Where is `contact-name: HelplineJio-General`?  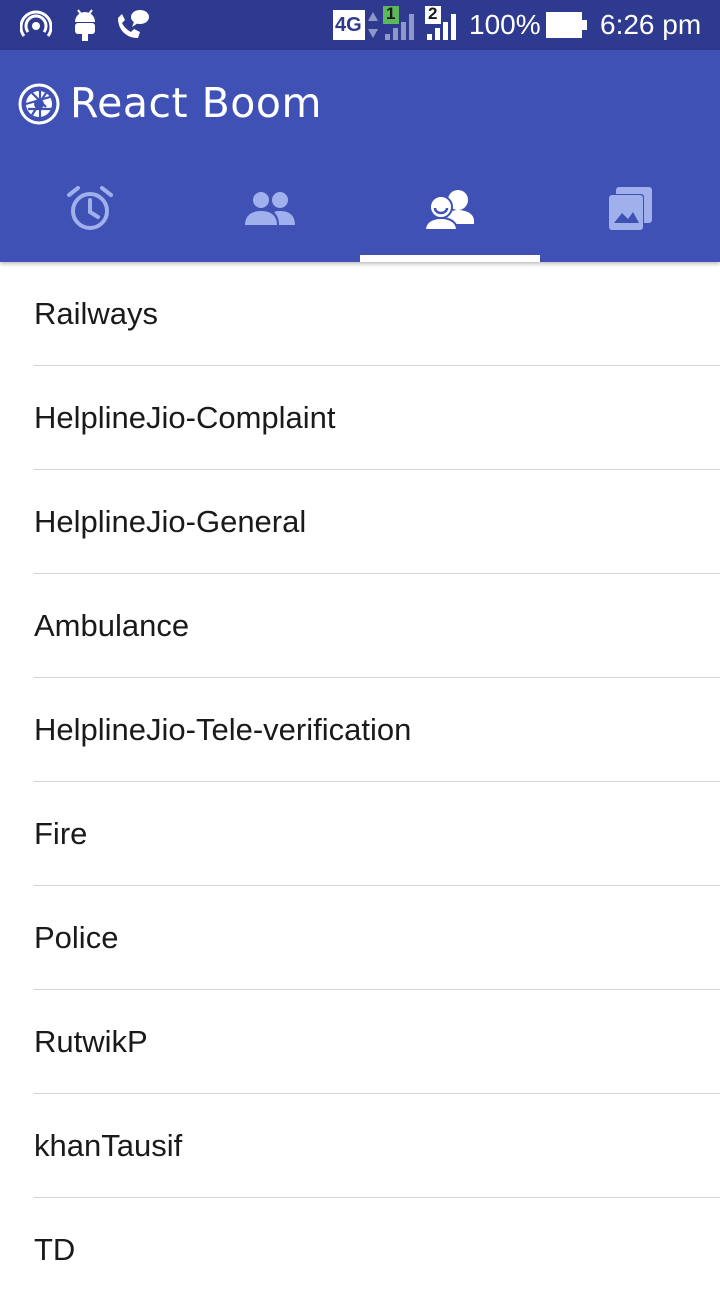 contact-name: HelplineJio-General is located at coordinates (170, 521).